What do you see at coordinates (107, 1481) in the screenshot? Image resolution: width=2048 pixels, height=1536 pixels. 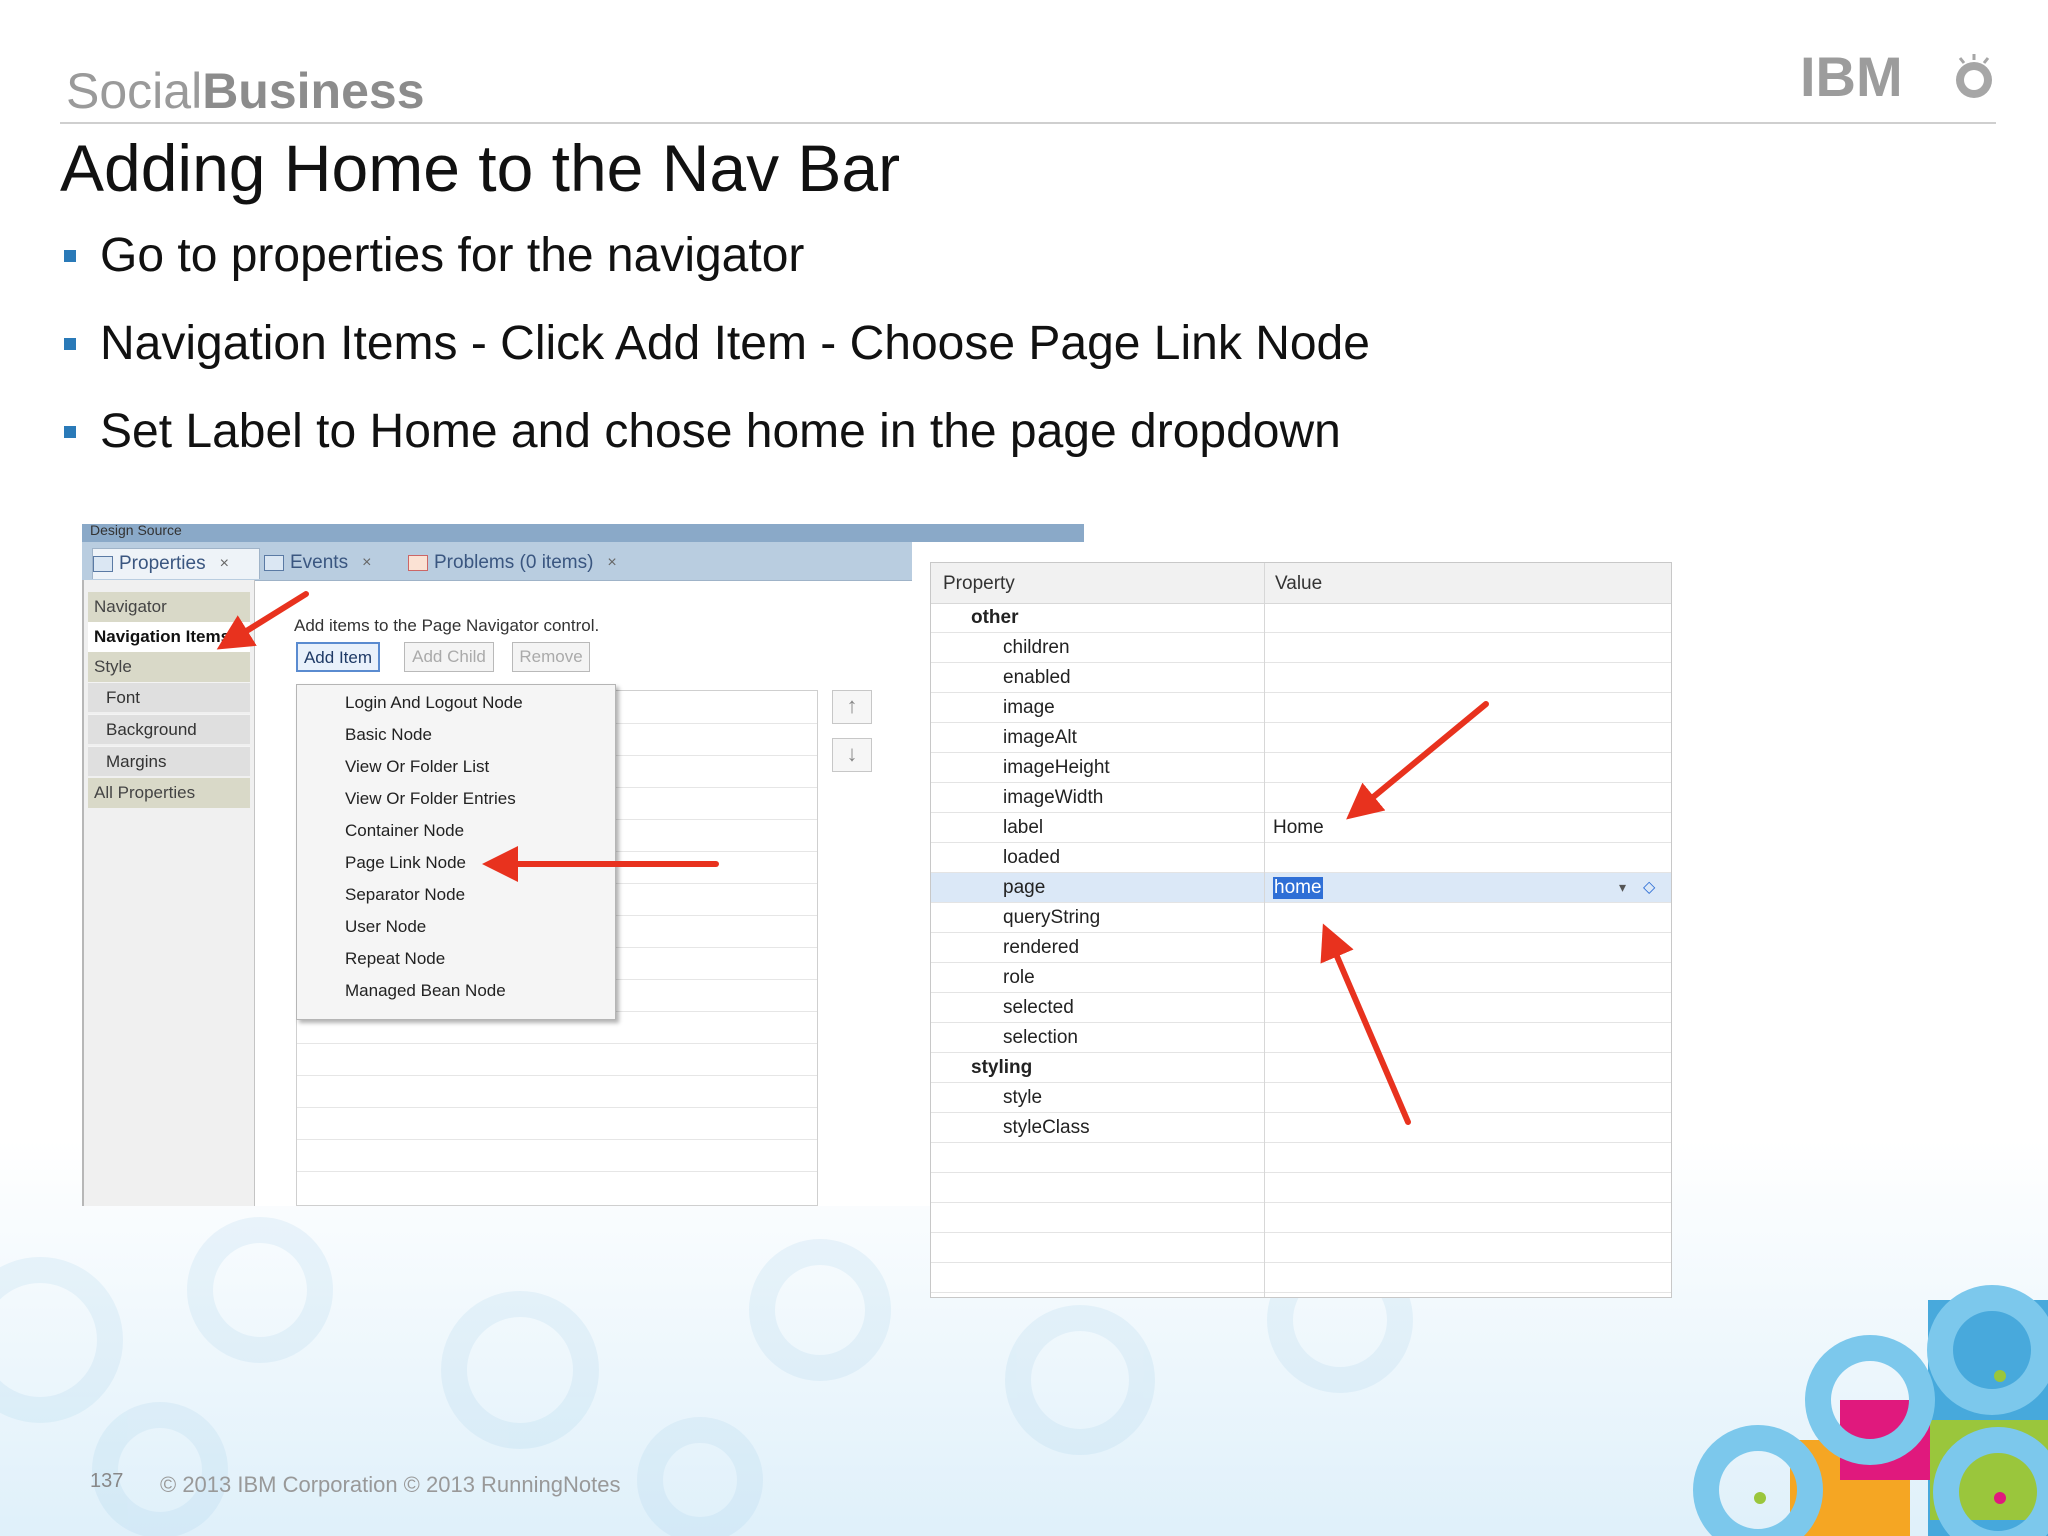 I see `page-number: 137` at bounding box center [107, 1481].